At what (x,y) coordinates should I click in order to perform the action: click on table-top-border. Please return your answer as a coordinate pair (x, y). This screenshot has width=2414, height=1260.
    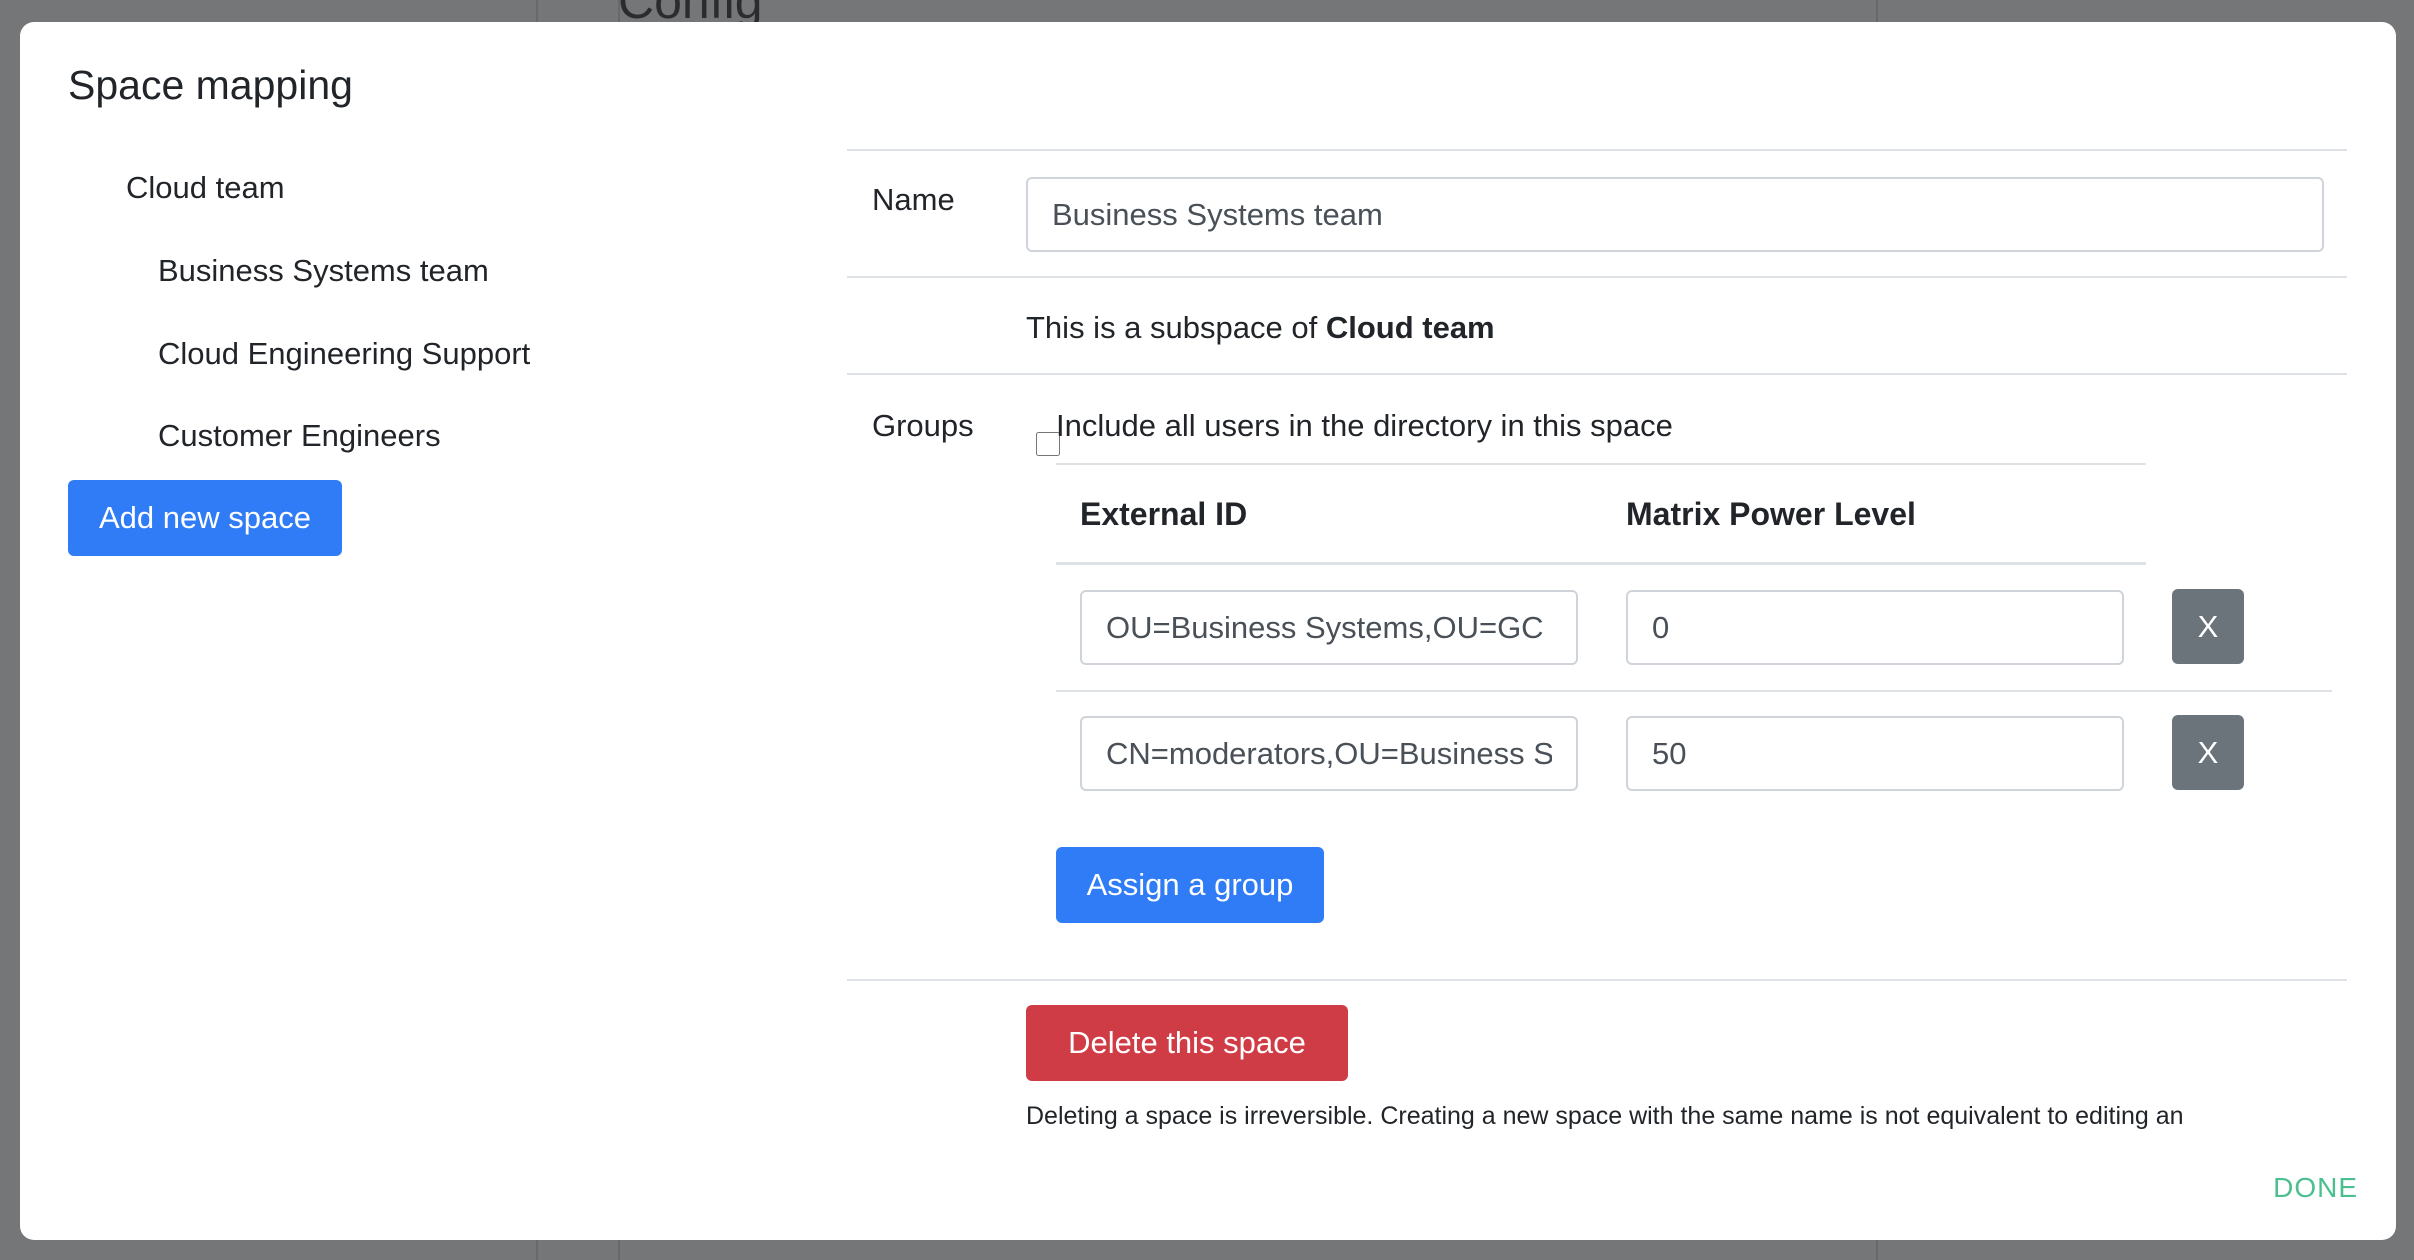
    Looking at the image, I should click on (1601, 464).